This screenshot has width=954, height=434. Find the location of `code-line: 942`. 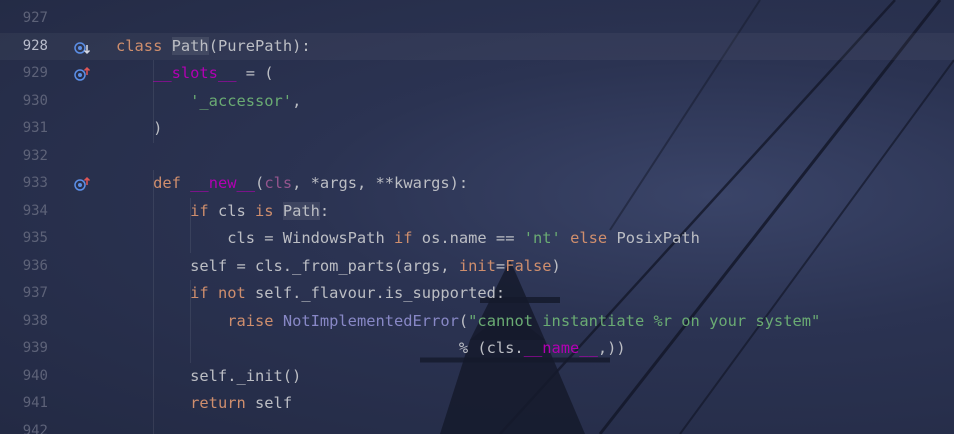

code-line: 942 is located at coordinates (477, 426).